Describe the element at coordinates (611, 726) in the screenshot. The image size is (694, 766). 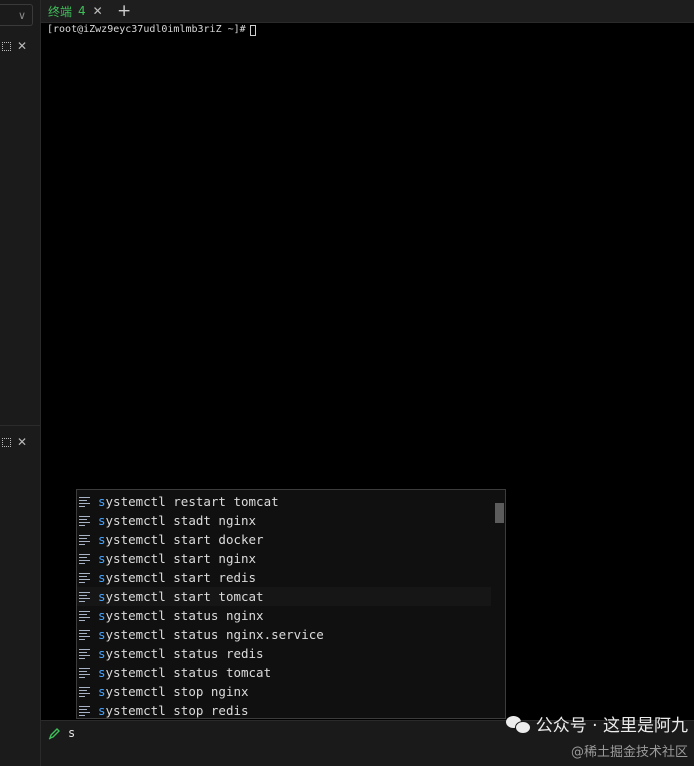
I see `watermark-text: 公众号 · 这里是阿九` at that location.